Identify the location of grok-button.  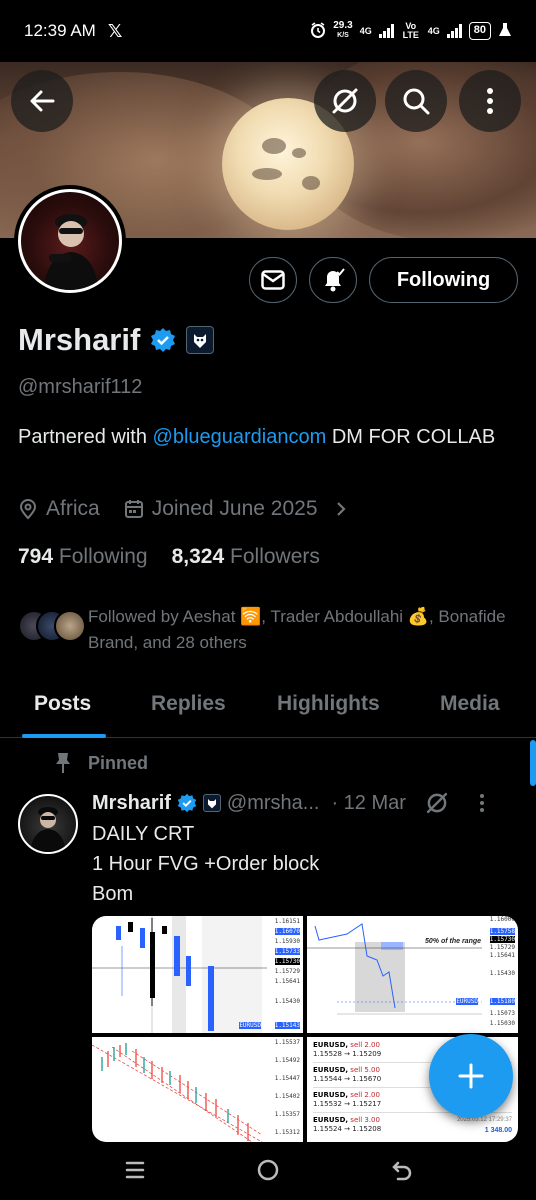
(345, 101).